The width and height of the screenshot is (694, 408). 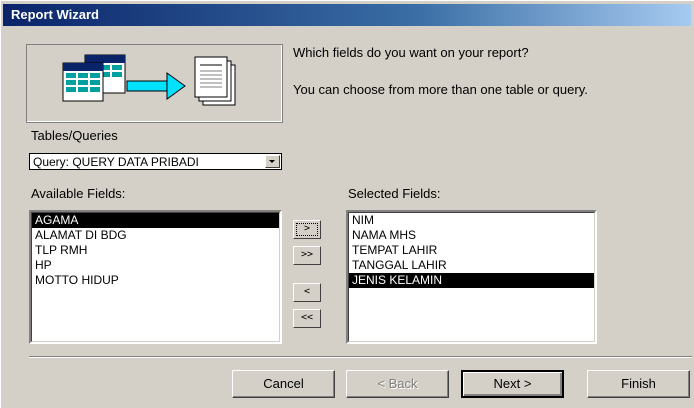 I want to click on list-item: TLP RMH, so click(x=155, y=250).